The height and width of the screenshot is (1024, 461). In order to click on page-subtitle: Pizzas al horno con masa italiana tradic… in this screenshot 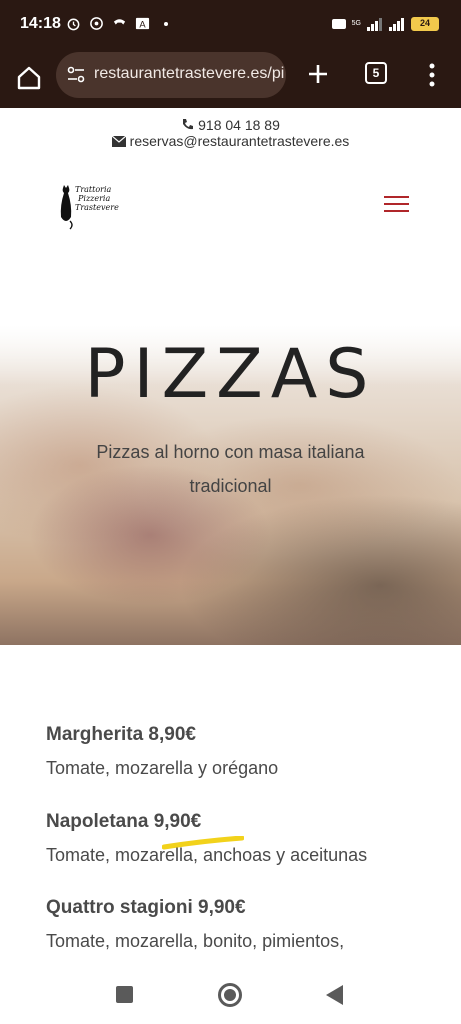, I will do `click(230, 469)`.